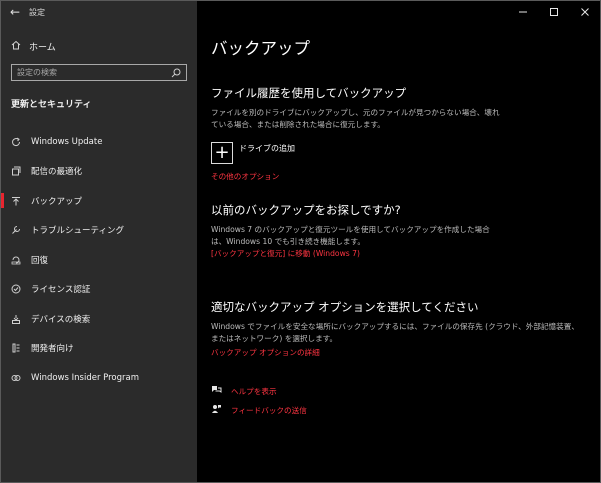 The height and width of the screenshot is (483, 601). I want to click on more-options-link: その他のオプション, so click(405, 176).